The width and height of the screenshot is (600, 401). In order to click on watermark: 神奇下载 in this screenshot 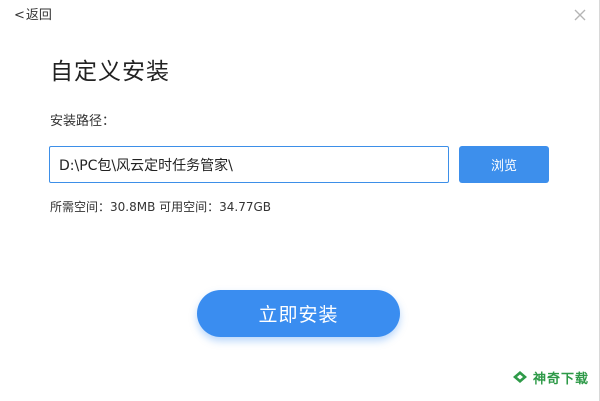, I will do `click(550, 377)`.